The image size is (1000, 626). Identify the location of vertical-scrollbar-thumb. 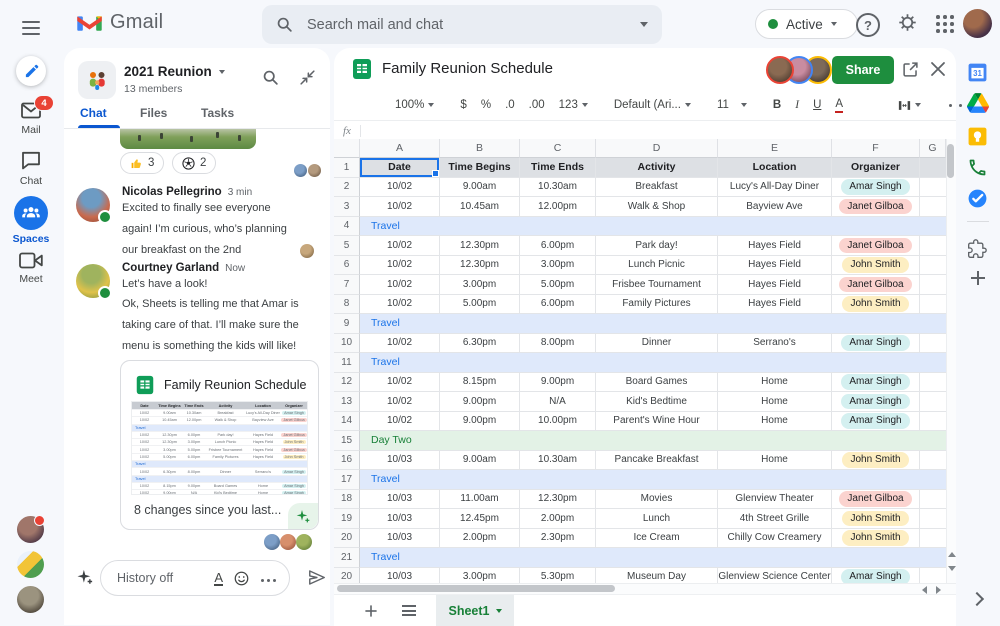
(950, 161).